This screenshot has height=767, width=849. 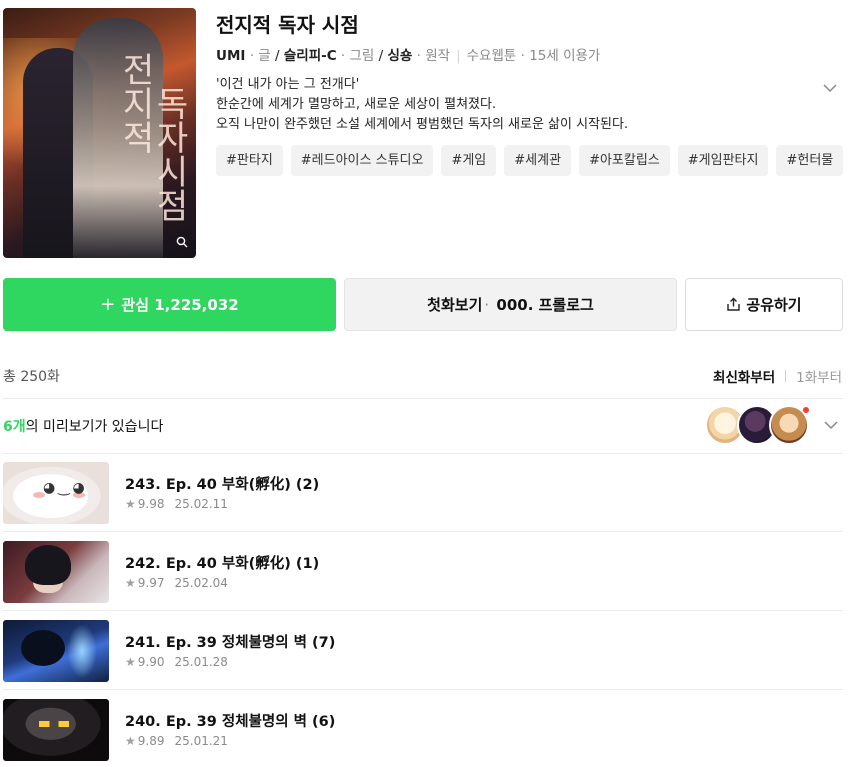 What do you see at coordinates (108, 304) in the screenshot?
I see `plus-icon: +` at bounding box center [108, 304].